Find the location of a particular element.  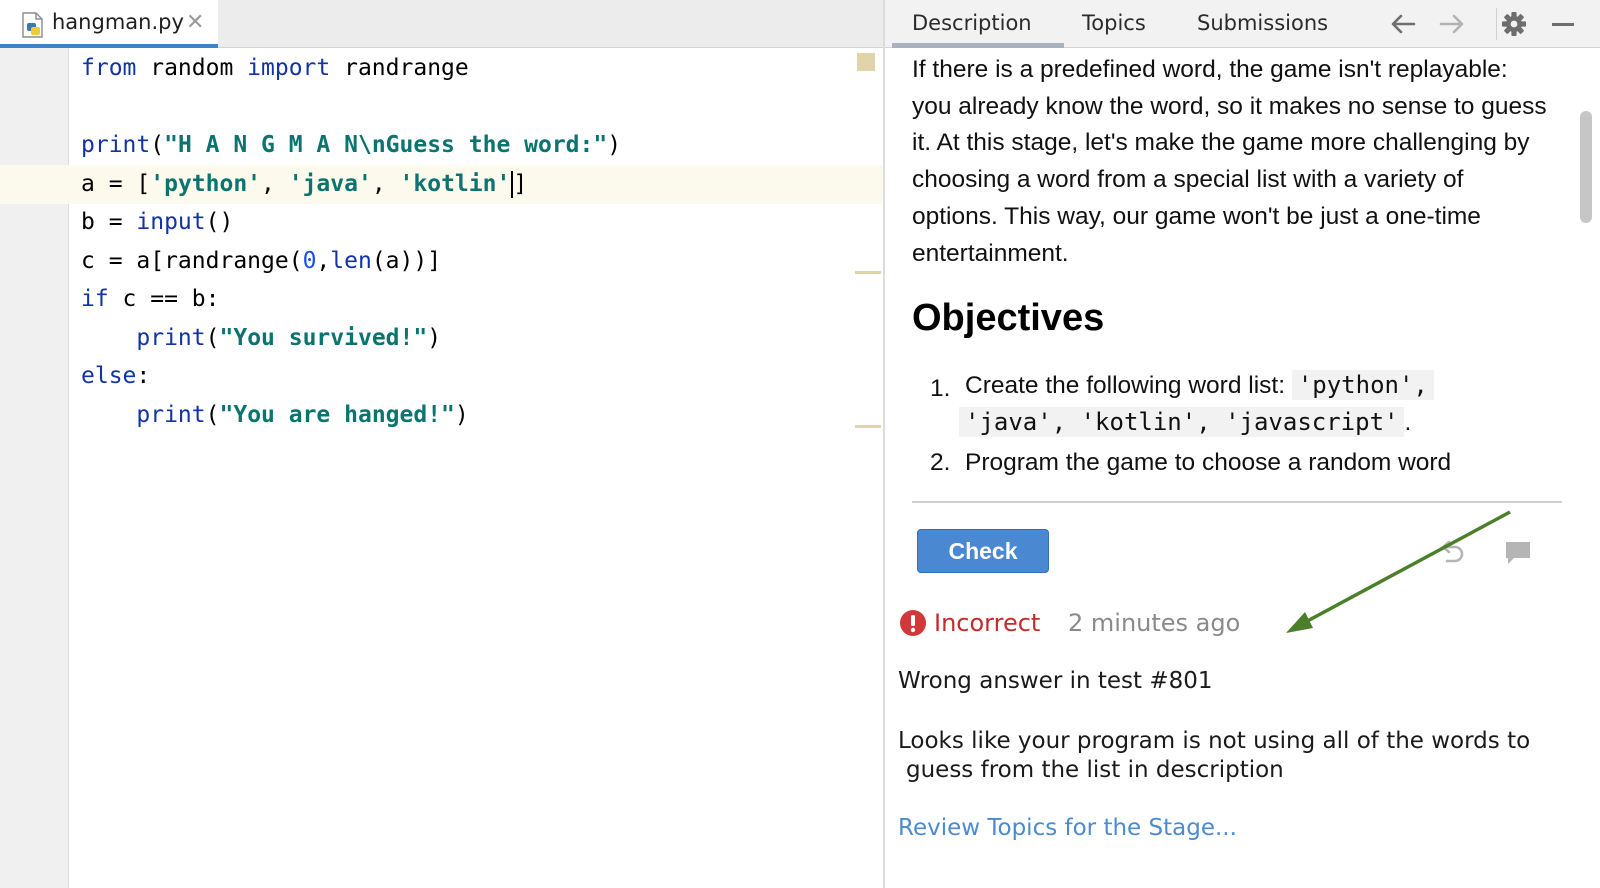

list-item: Program the game to choose a random word is located at coordinates (1208, 463).